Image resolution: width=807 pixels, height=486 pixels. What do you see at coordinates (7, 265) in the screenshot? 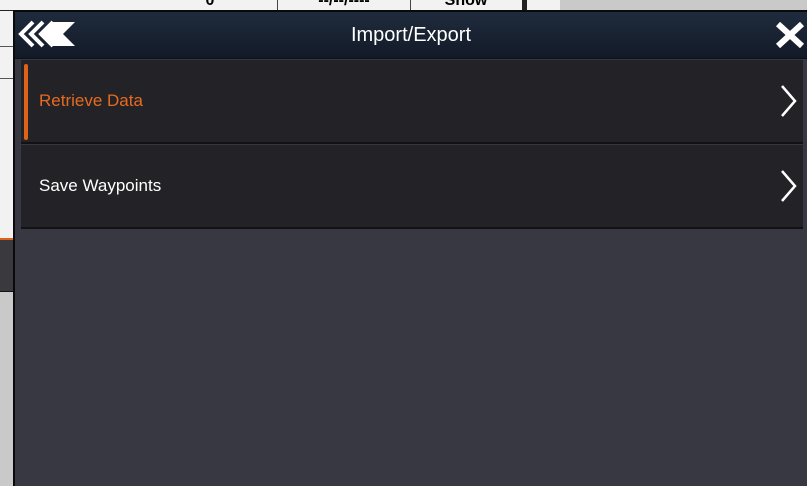
I see `background-toolbar-strip` at bounding box center [7, 265].